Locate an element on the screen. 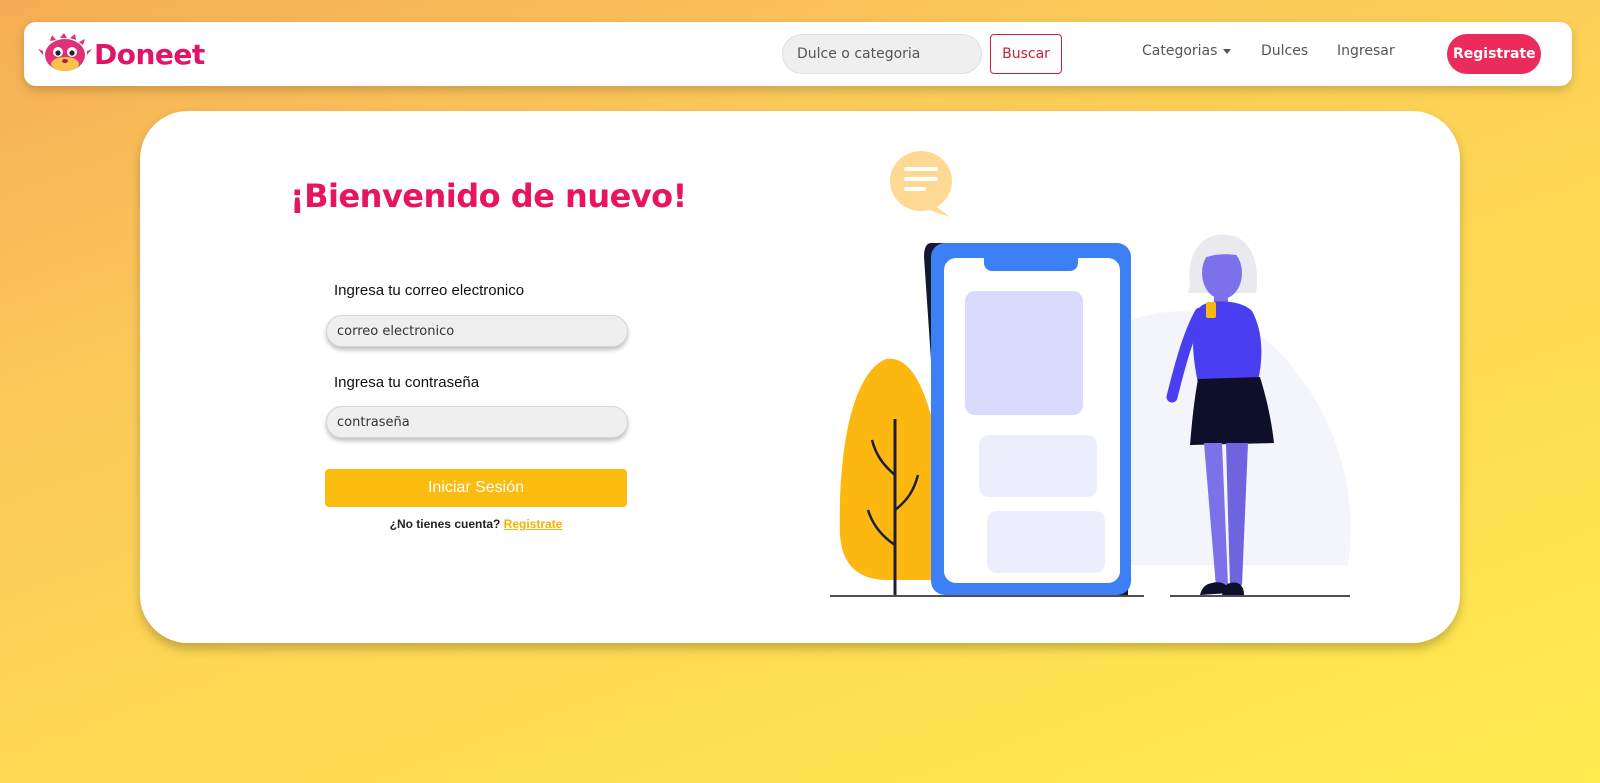 The image size is (1600, 783). nav-categories-dropdown: Categorias is located at coordinates (1187, 51).